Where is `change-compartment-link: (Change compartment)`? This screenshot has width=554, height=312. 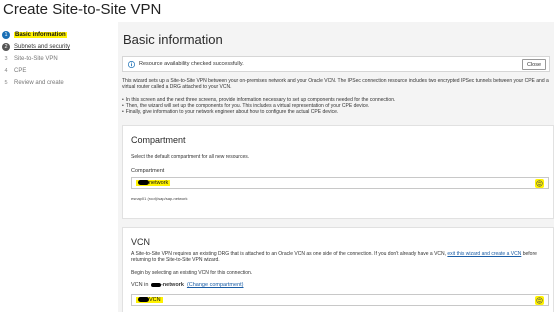
change-compartment-link: (Change compartment) is located at coordinates (215, 285).